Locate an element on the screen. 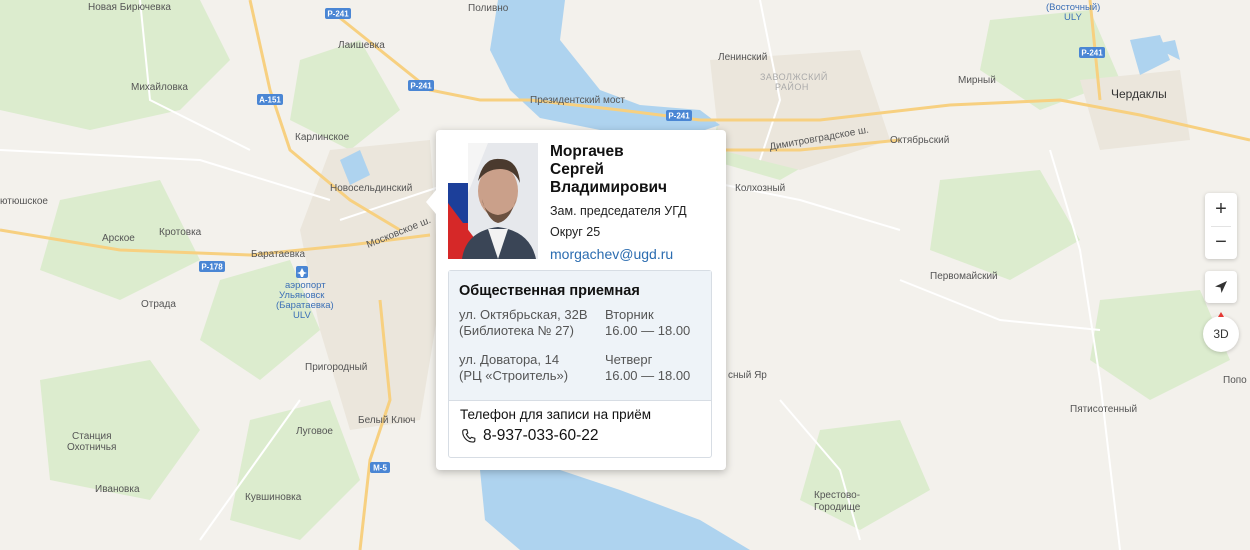 This screenshot has width=1250, height=550. deputy-name: Моргачев Сергей Владимирович is located at coordinates (635, 170).